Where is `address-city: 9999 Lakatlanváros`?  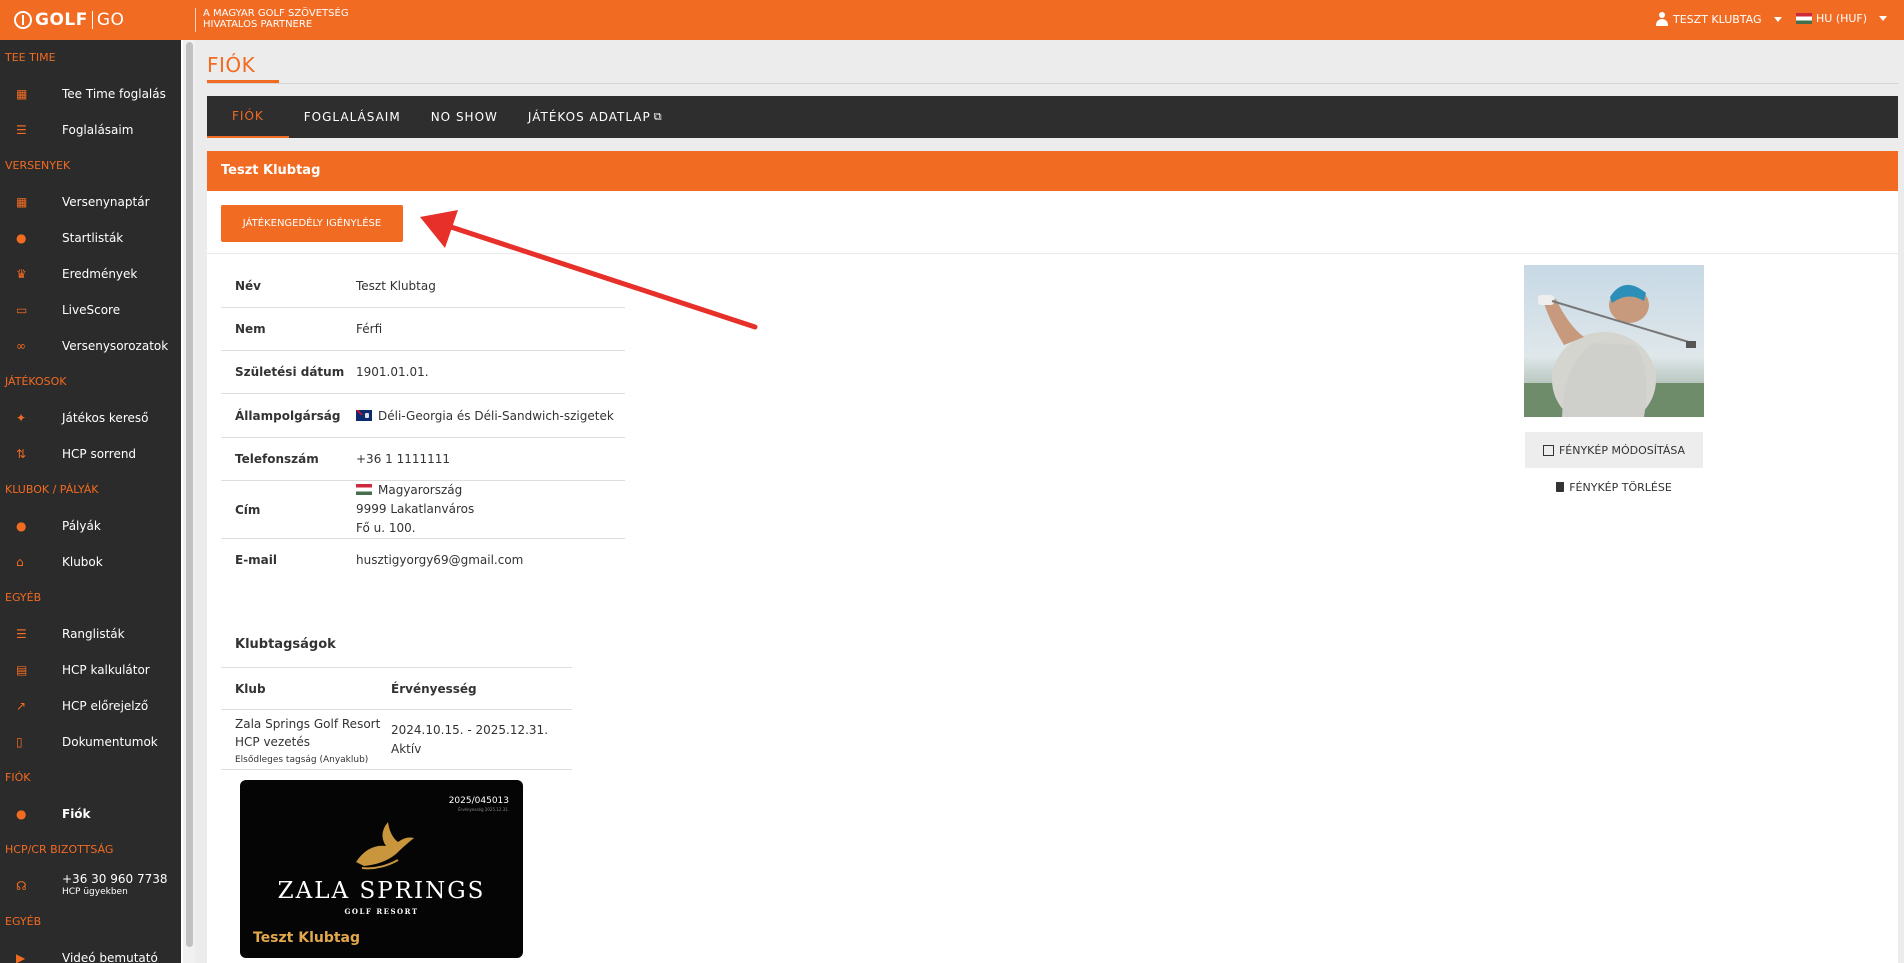 address-city: 9999 Lakatlanváros is located at coordinates (415, 509).